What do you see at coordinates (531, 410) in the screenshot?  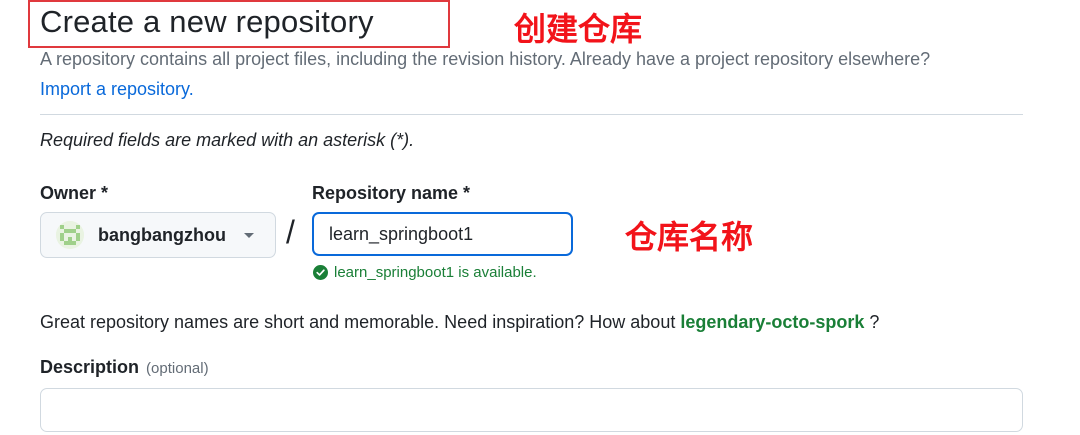 I see `description-input` at bounding box center [531, 410].